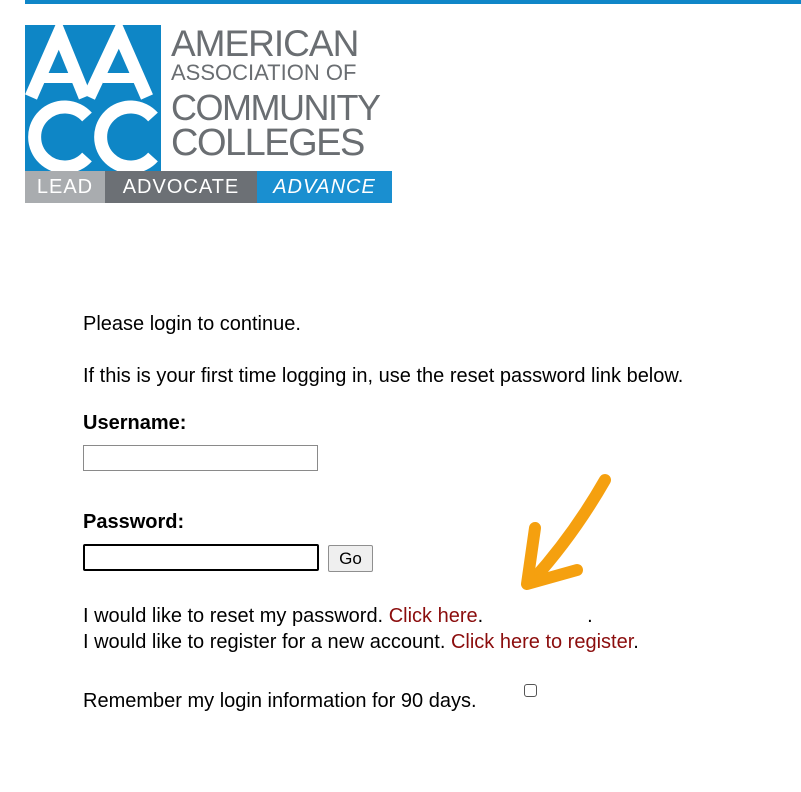 The image size is (801, 792). Describe the element at coordinates (413, 2) in the screenshot. I see `top-accent-bar` at that location.